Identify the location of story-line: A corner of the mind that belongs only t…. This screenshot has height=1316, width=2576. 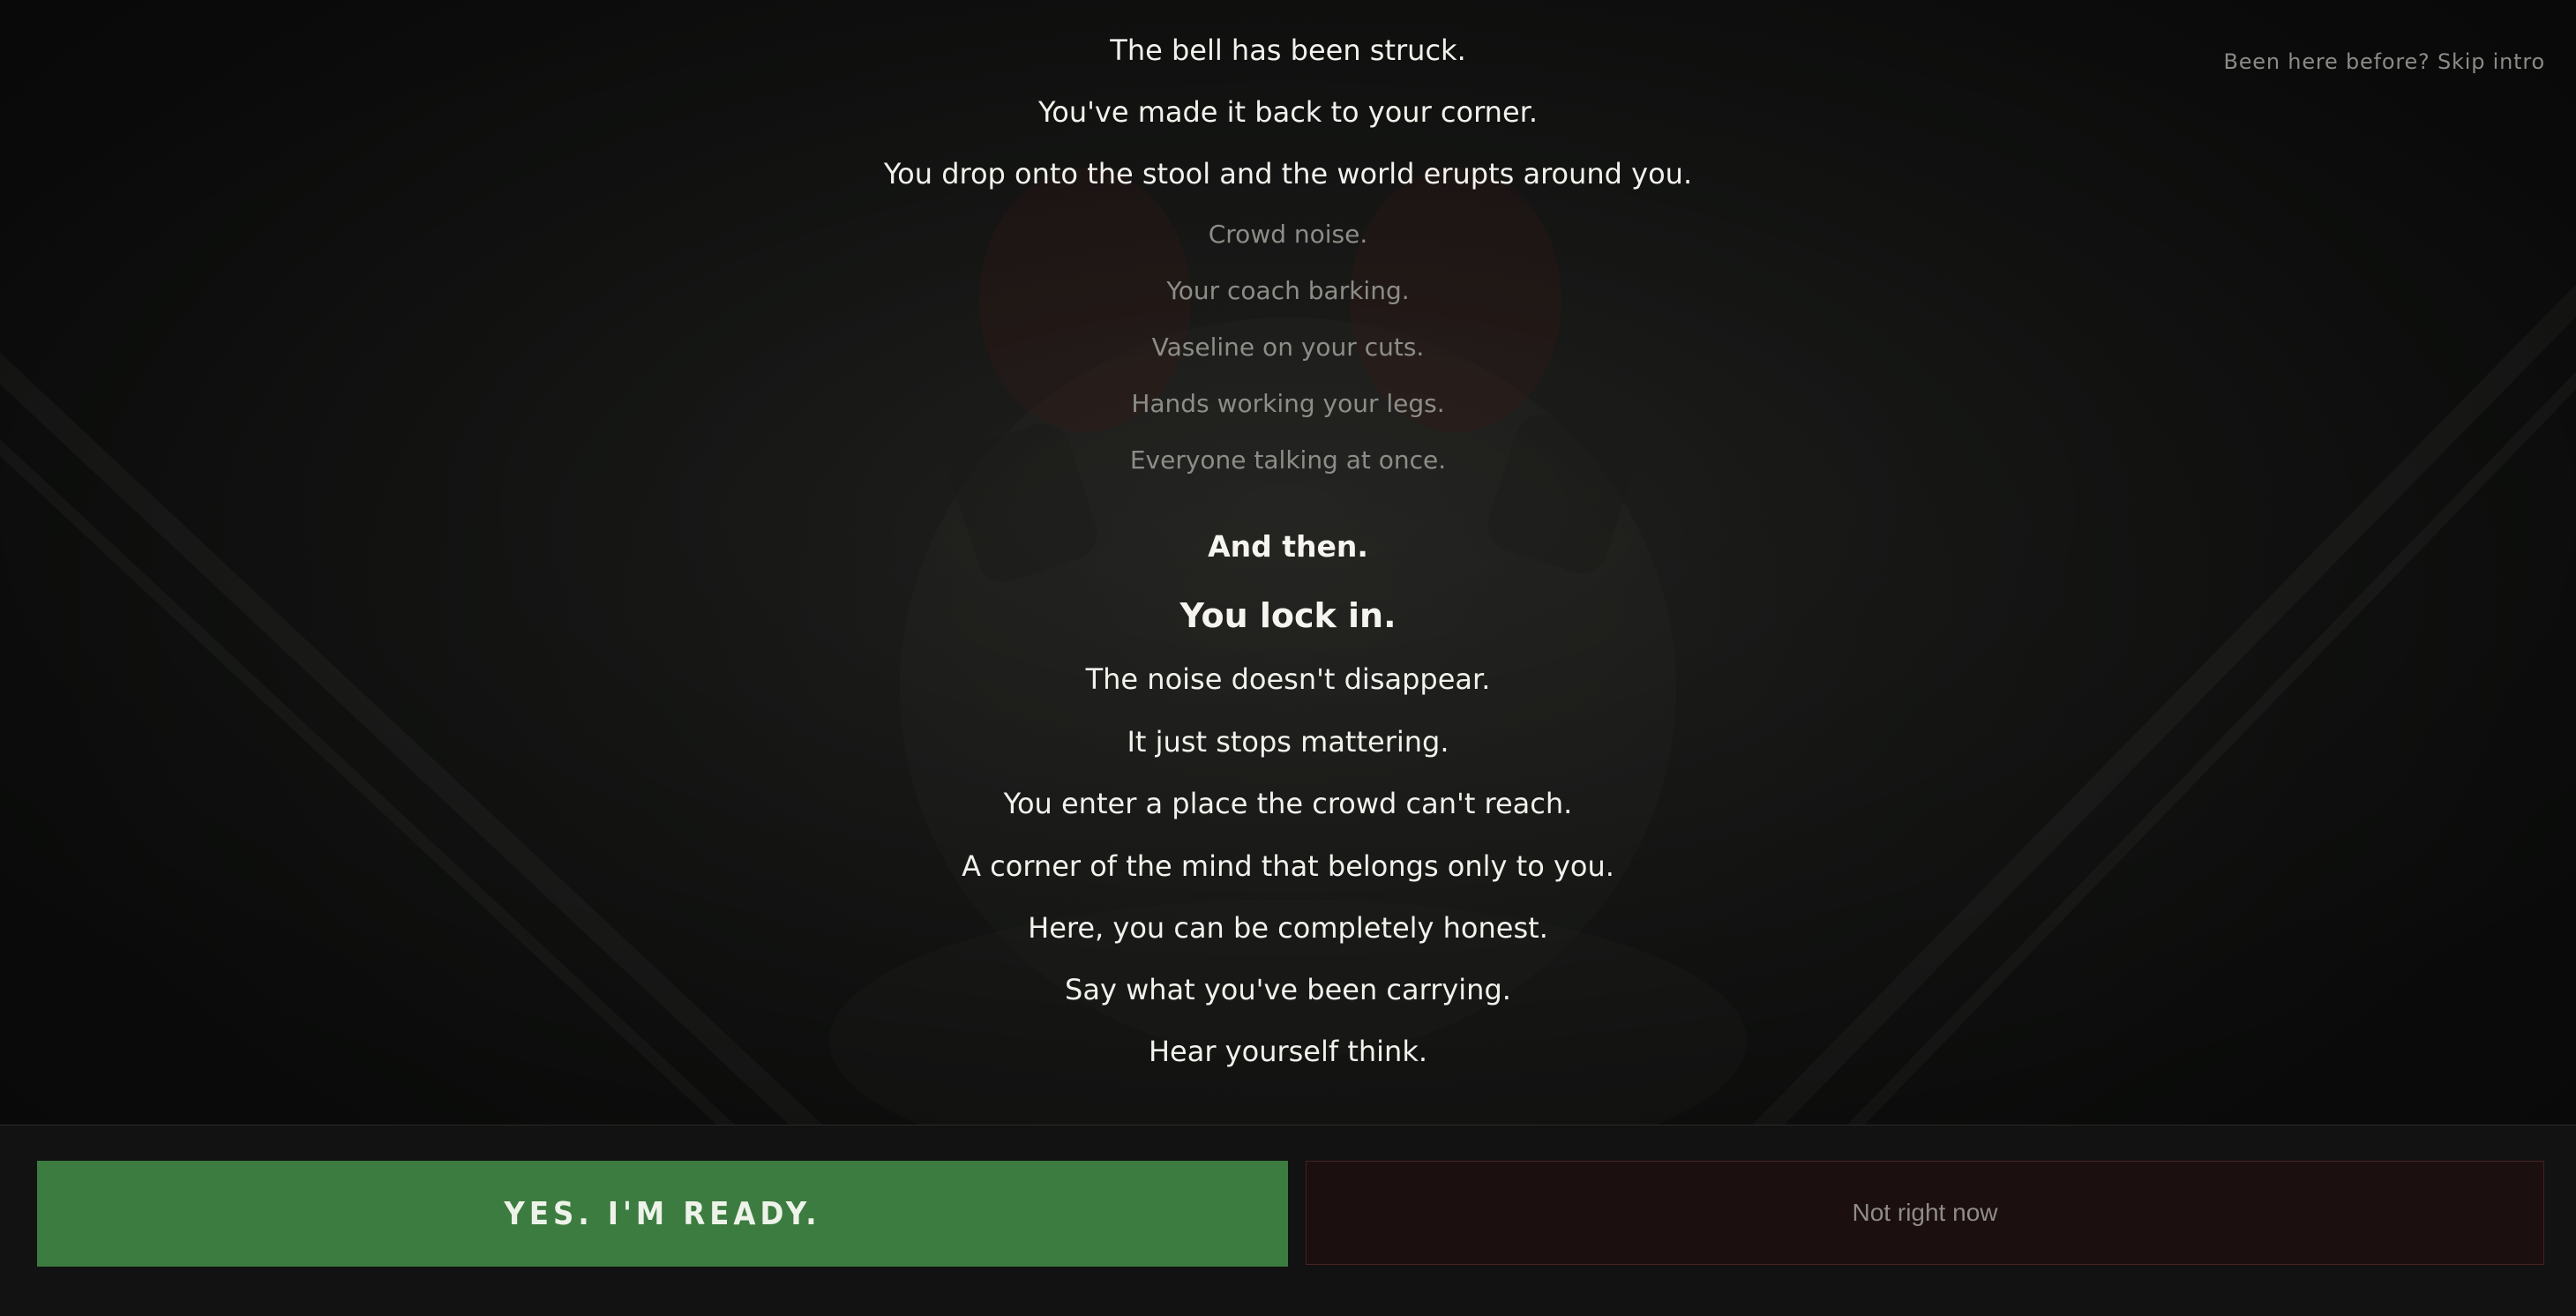
(1288, 866).